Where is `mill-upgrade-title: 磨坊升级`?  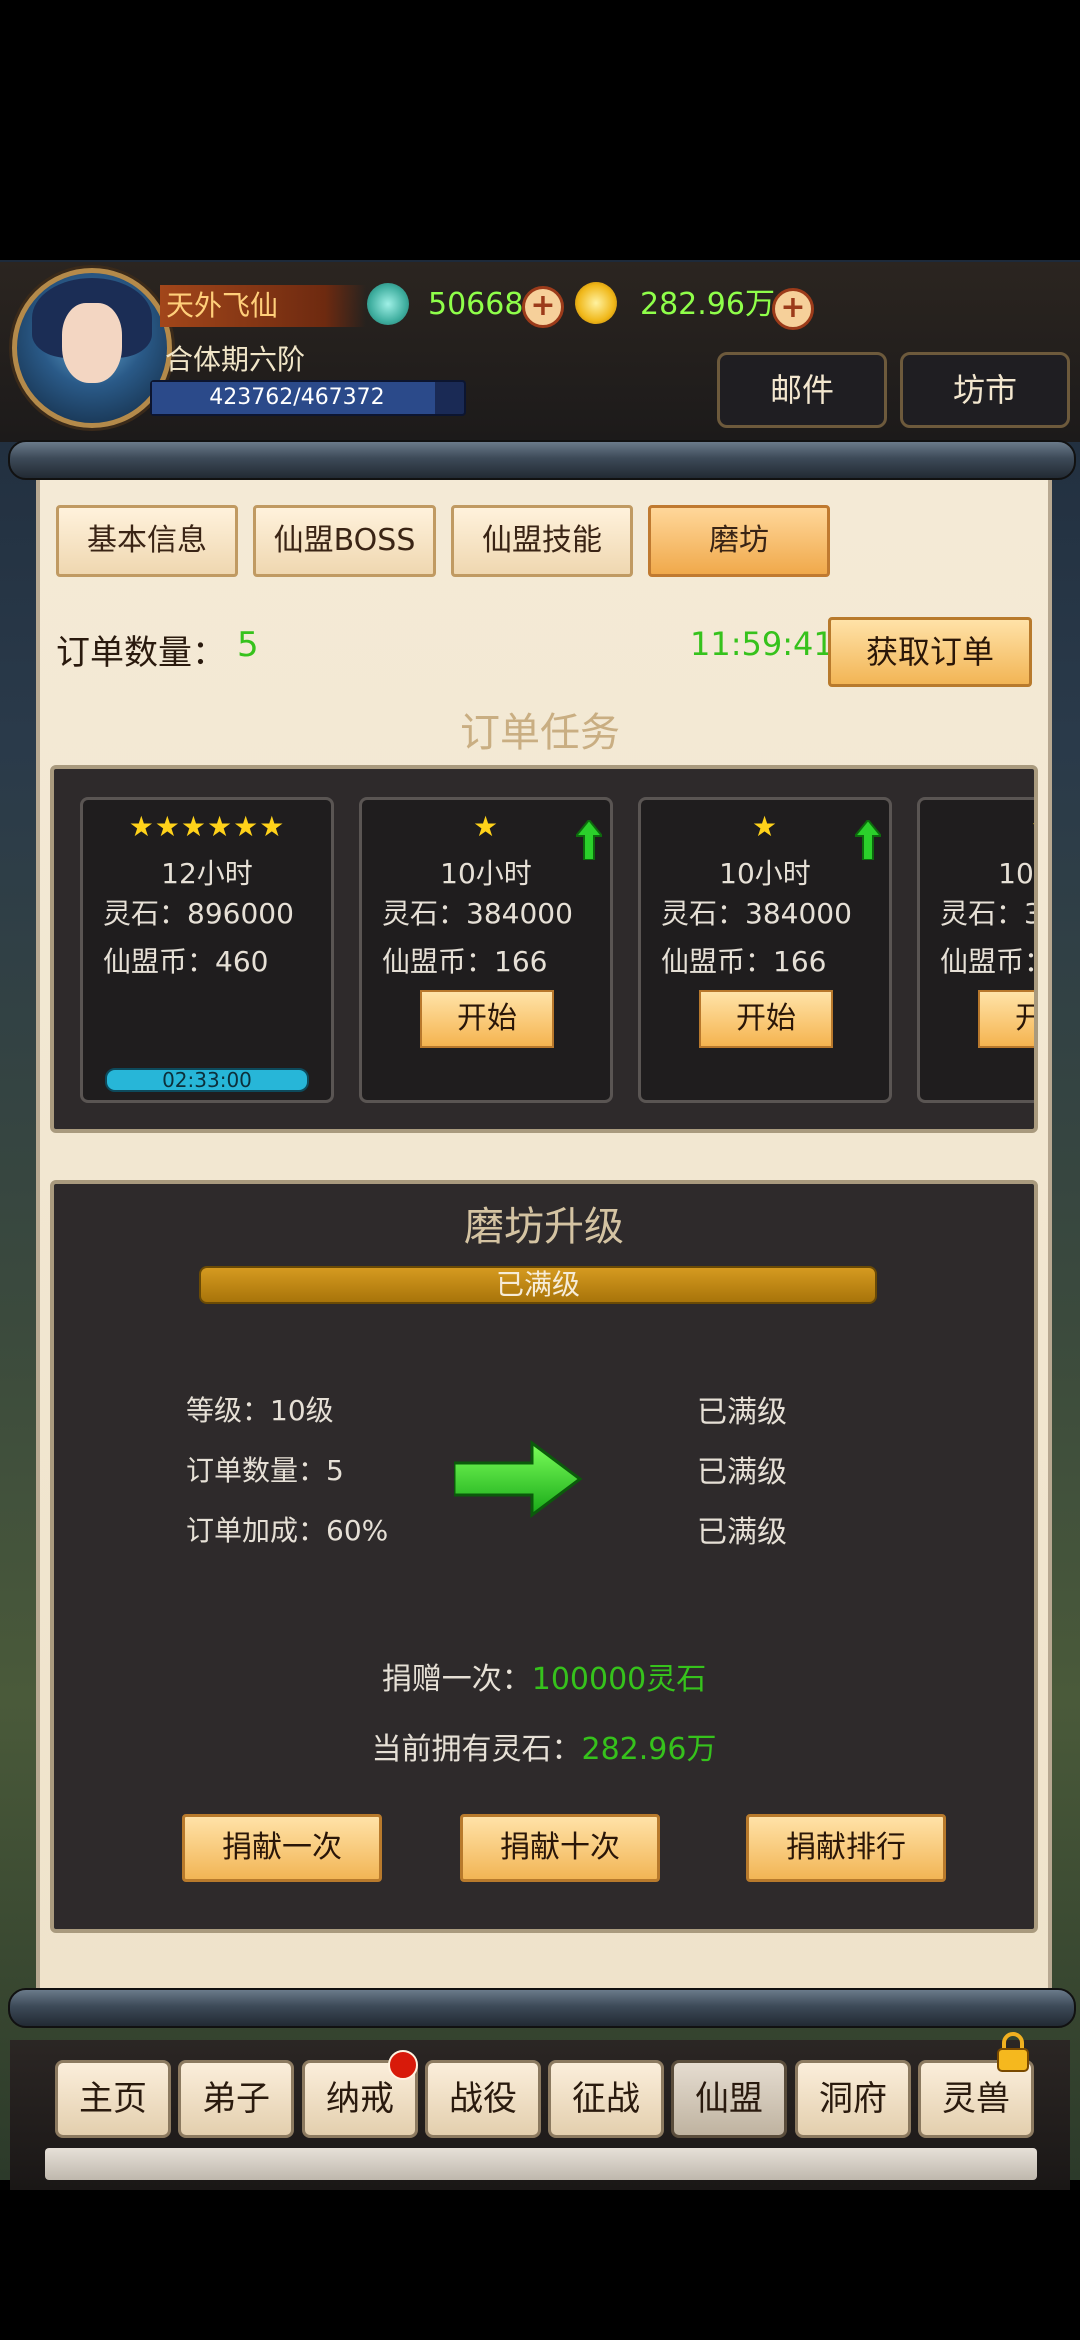 mill-upgrade-title: 磨坊升级 is located at coordinates (544, 1227).